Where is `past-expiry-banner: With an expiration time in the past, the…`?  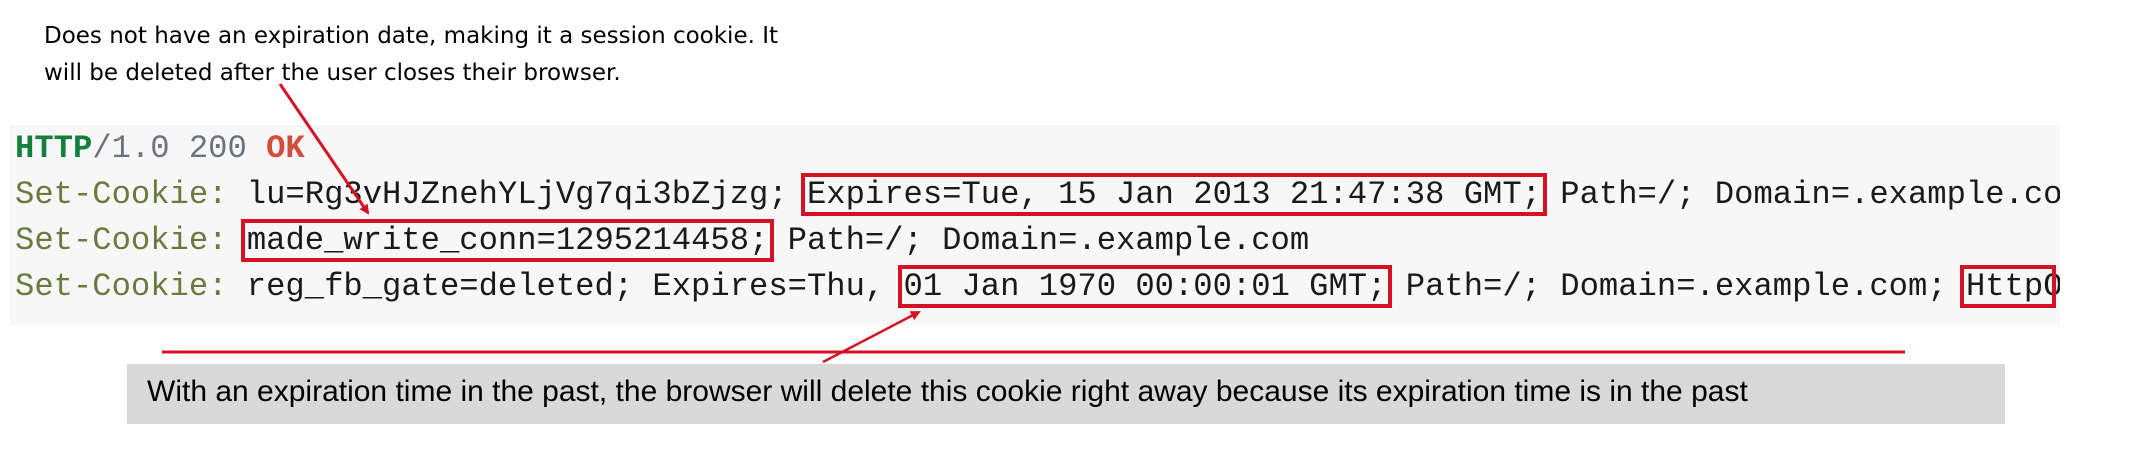 past-expiry-banner: With an expiration time in the past, the… is located at coordinates (1066, 394).